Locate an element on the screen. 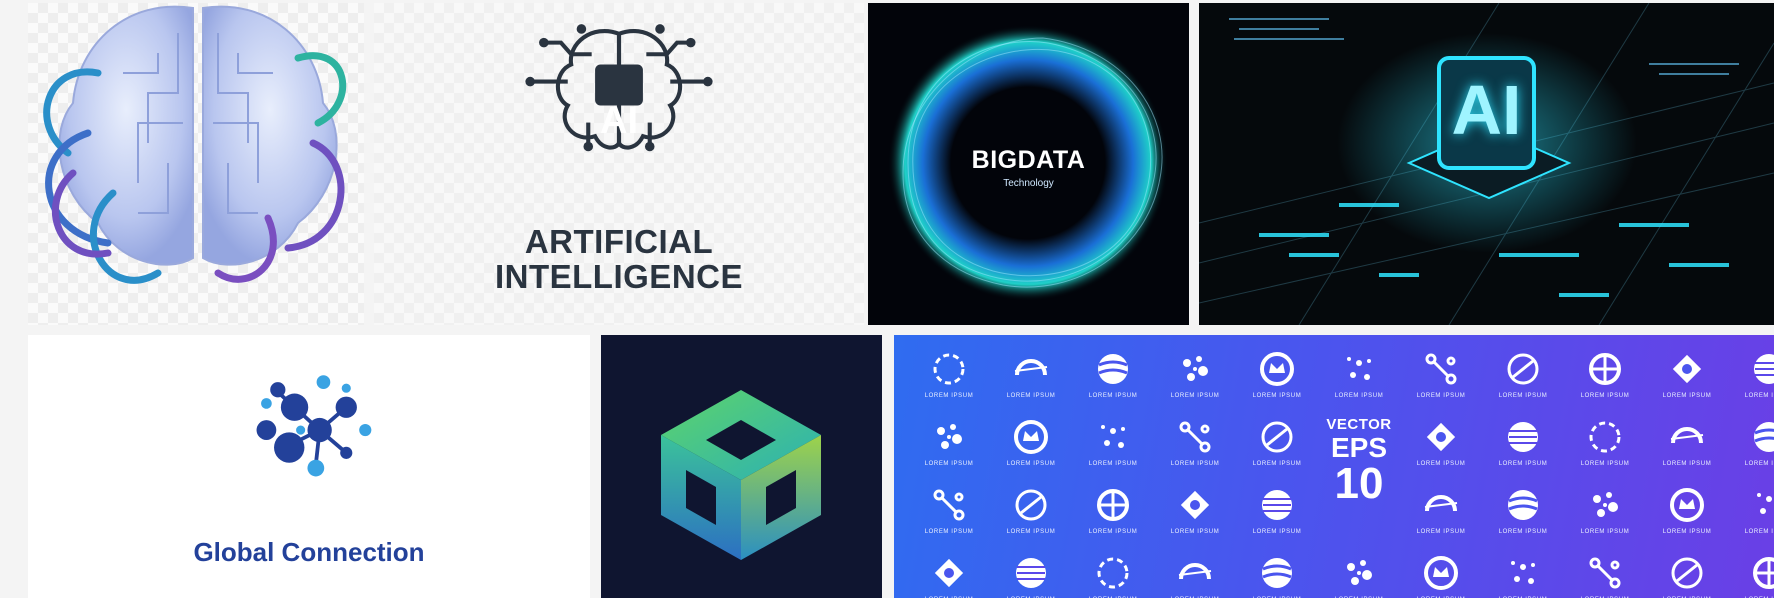 The height and width of the screenshot is (598, 1774). vector-eps-badge: VECTOR EPS 10 is located at coordinates (1358, 461).